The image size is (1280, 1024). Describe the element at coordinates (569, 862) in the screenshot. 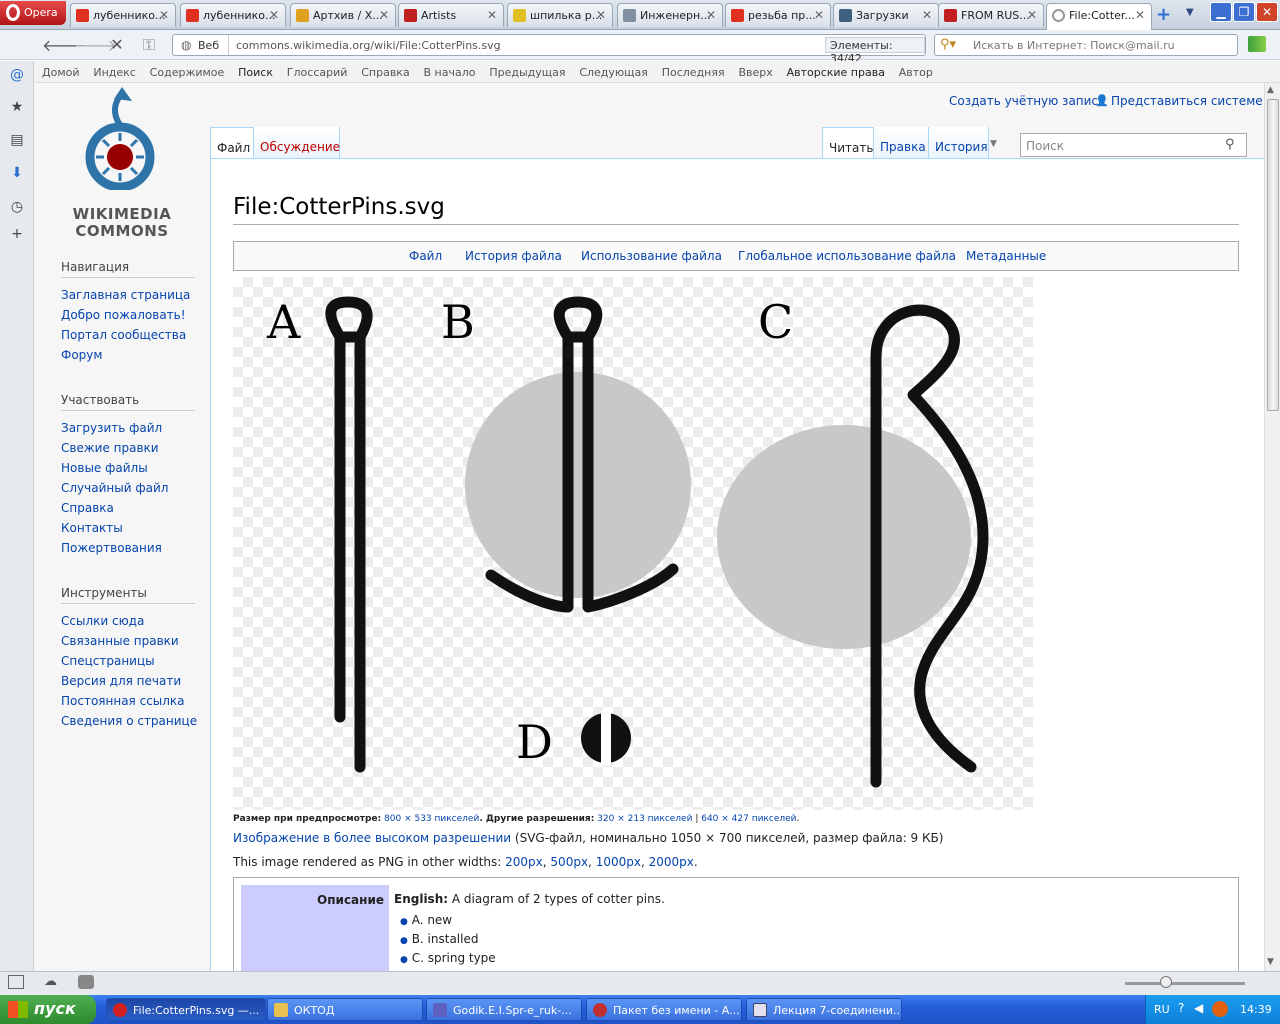

I see `png-500-link: 500px` at that location.